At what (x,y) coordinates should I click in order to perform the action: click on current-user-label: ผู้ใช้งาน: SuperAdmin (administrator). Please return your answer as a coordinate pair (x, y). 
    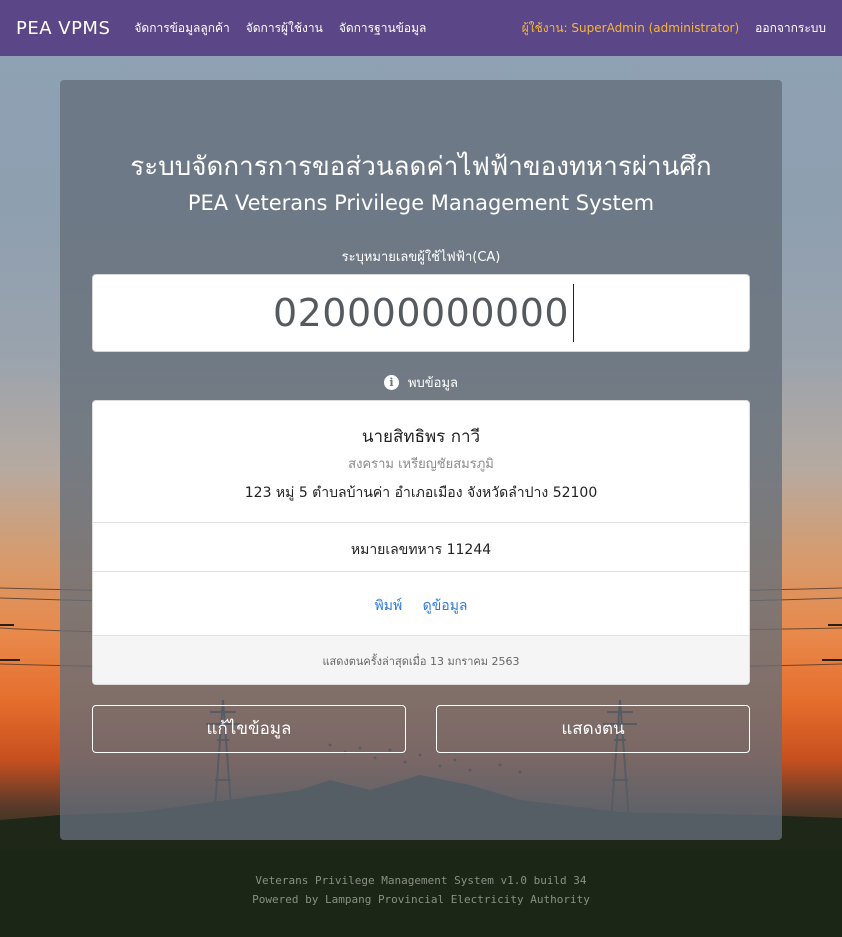
    Looking at the image, I should click on (630, 28).